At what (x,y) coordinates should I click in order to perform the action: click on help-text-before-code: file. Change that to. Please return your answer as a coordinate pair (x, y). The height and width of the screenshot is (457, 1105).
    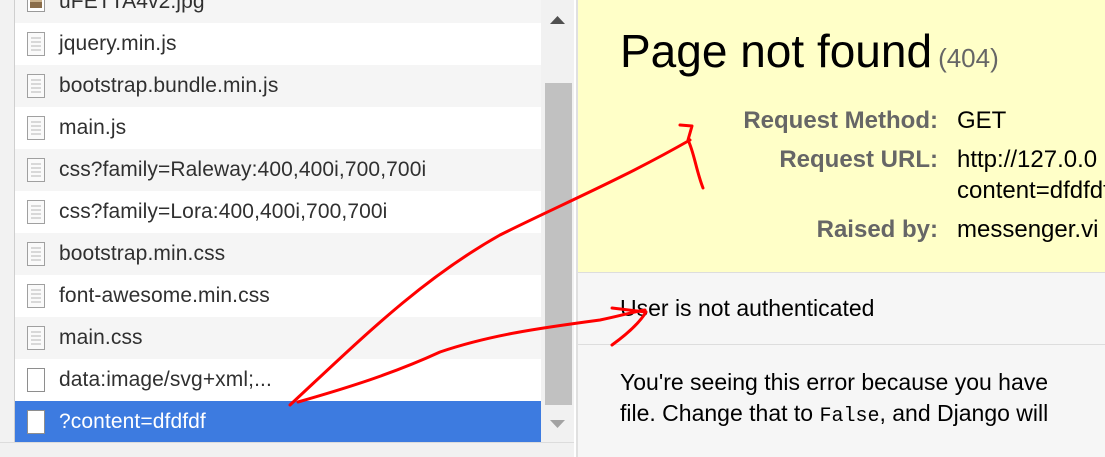
    Looking at the image, I should click on (720, 413).